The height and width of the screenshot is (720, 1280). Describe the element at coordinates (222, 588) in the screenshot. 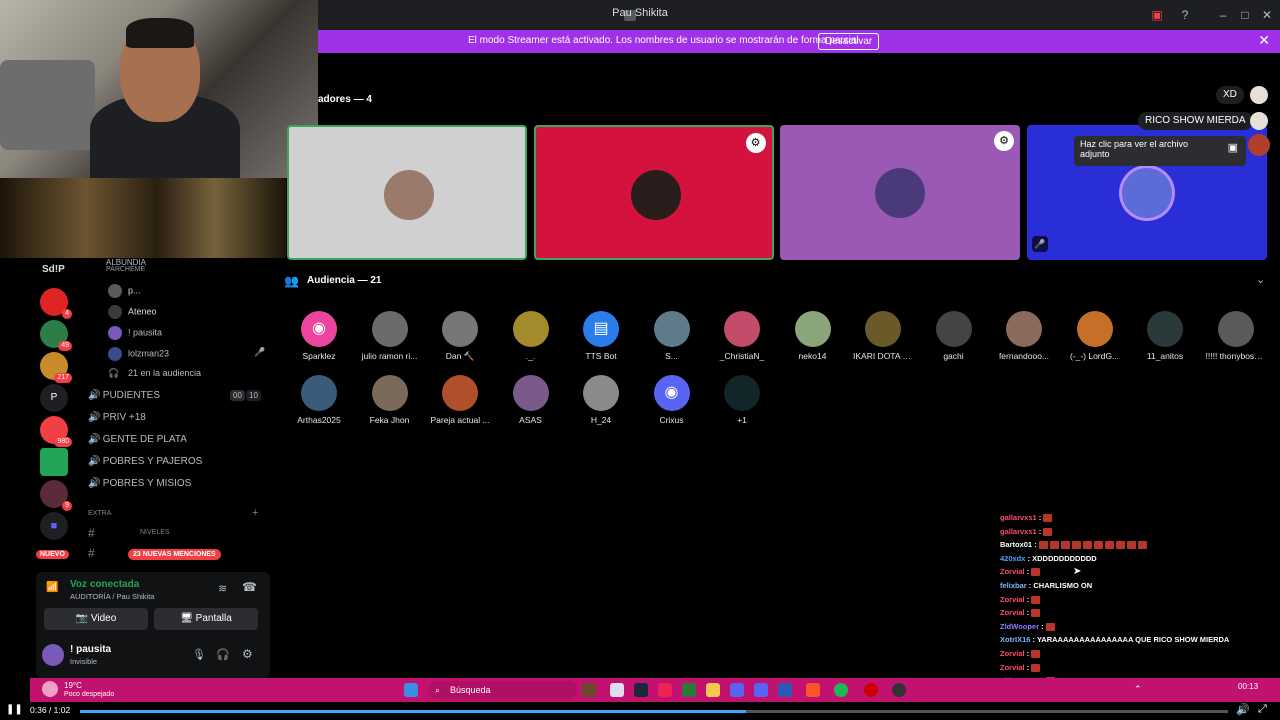

I see `noise-suppression-icon: ≋` at that location.